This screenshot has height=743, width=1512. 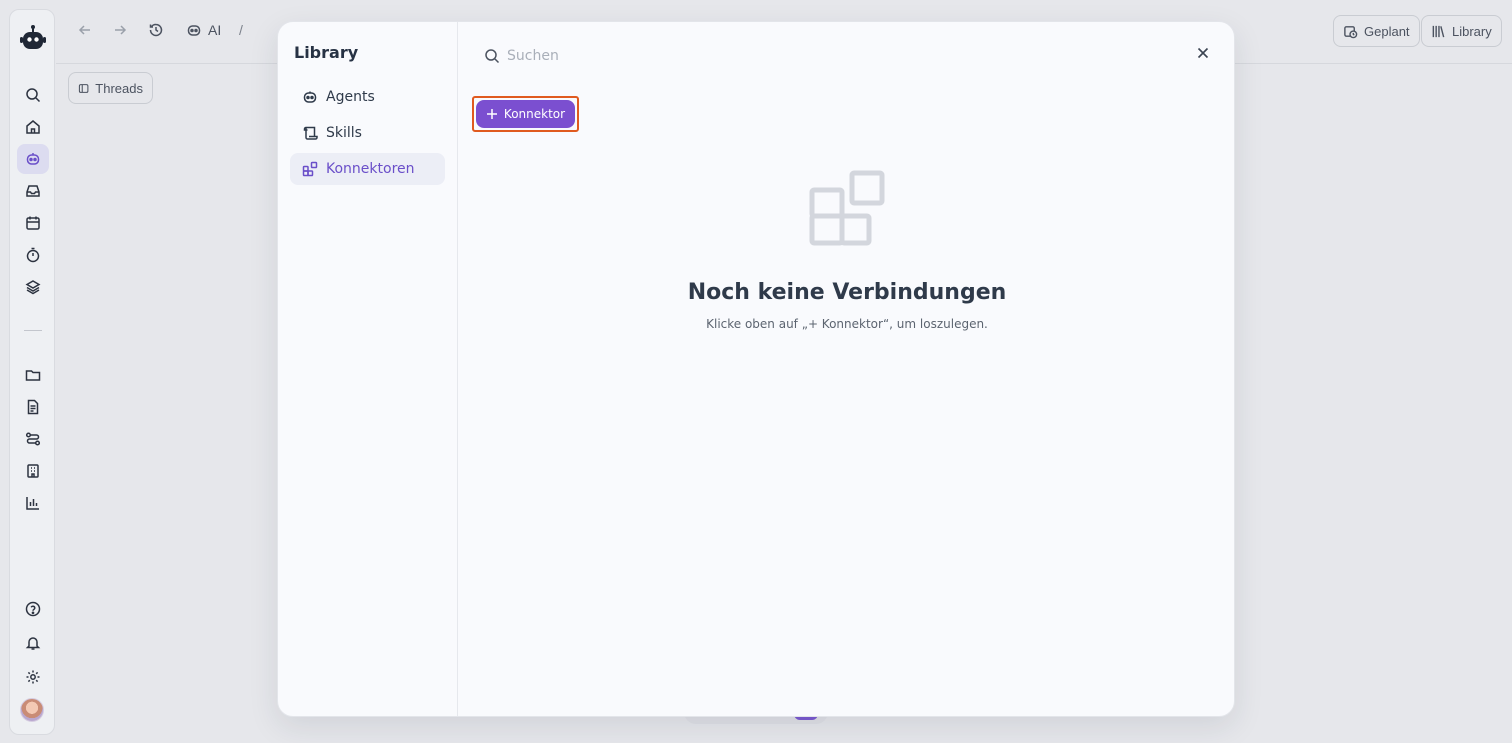 I want to click on bell-icon, so click(x=33, y=643).